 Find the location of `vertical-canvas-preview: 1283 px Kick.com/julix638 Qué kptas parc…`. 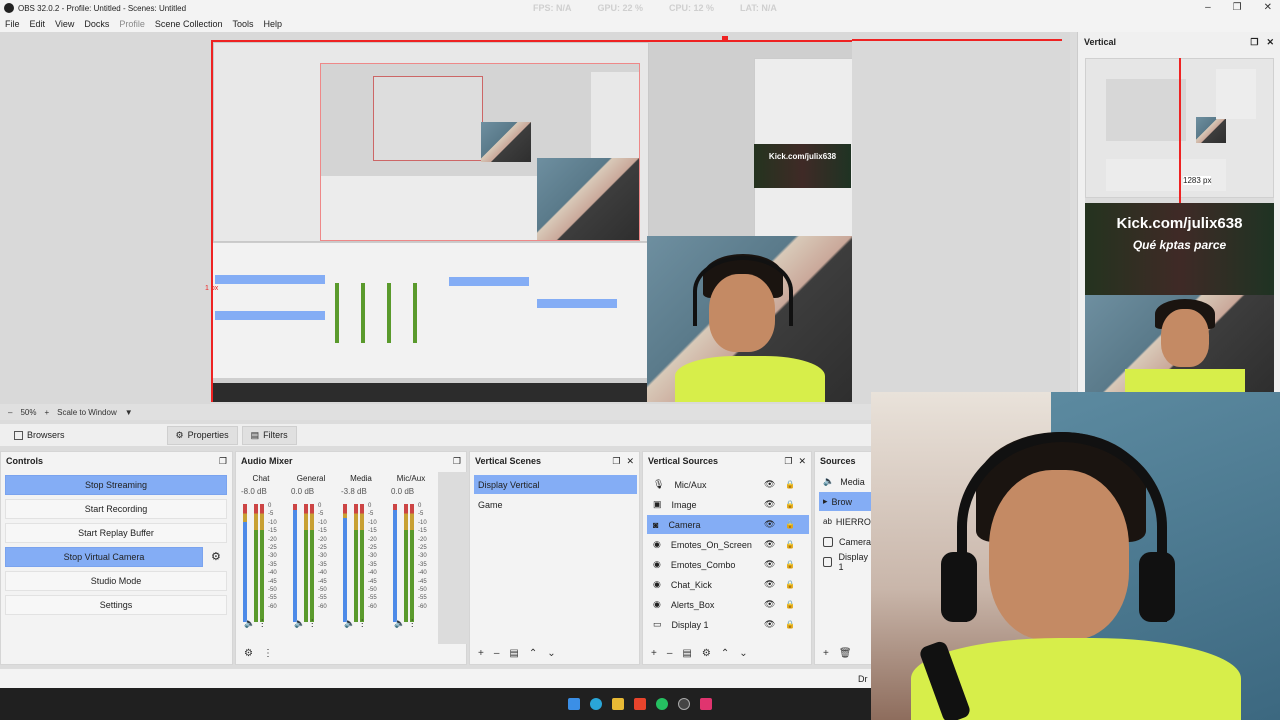

vertical-canvas-preview: 1283 px Kick.com/julix638 Qué kptas parc… is located at coordinates (1179, 225).